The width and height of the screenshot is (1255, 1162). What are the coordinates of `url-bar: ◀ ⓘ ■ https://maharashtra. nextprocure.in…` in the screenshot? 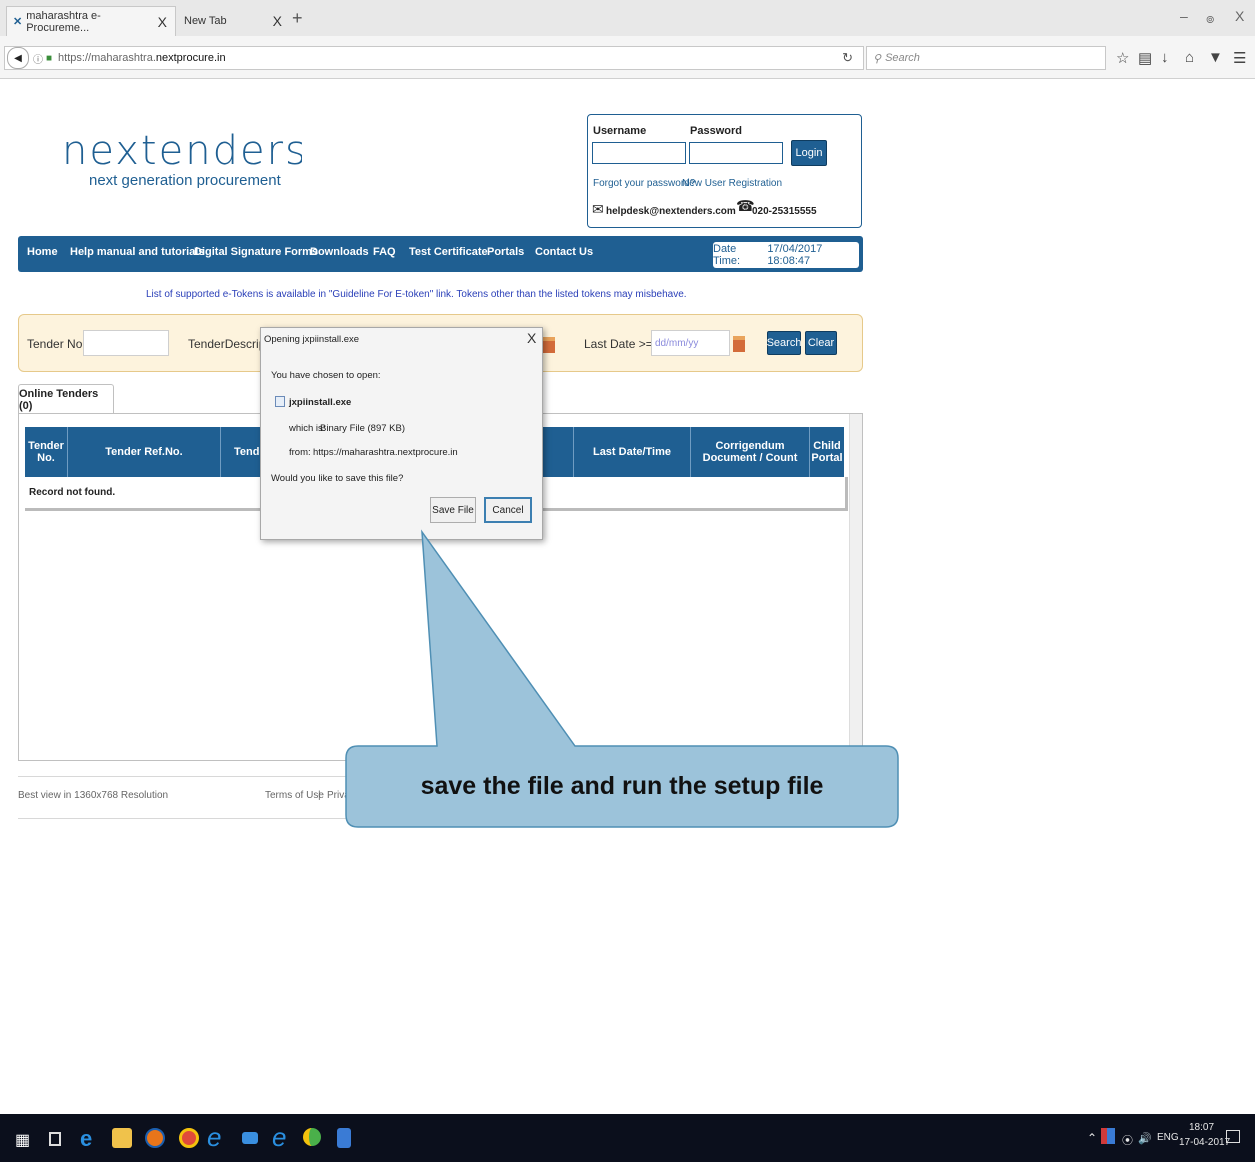 It's located at (434, 58).